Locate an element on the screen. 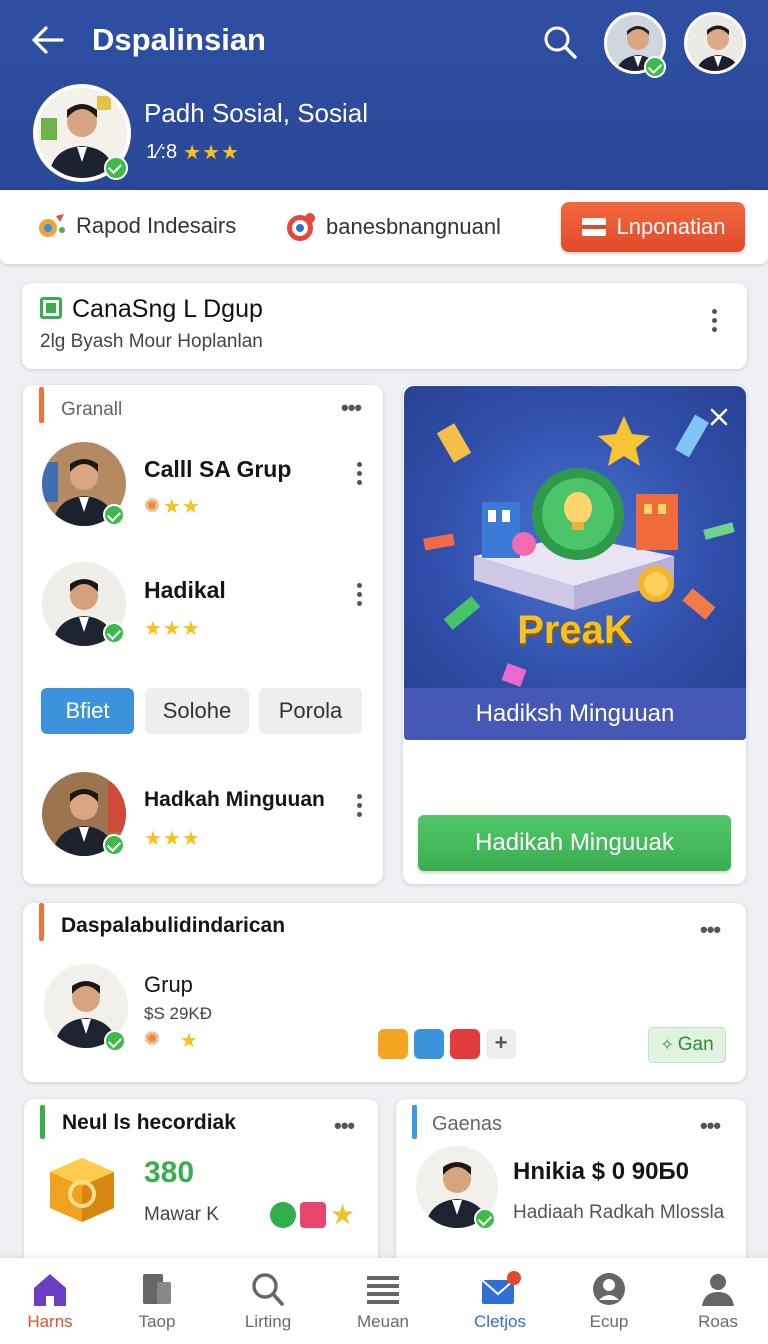 This screenshot has height=1344, width=768. chip-bfiet: Bfiet is located at coordinates (87, 711).